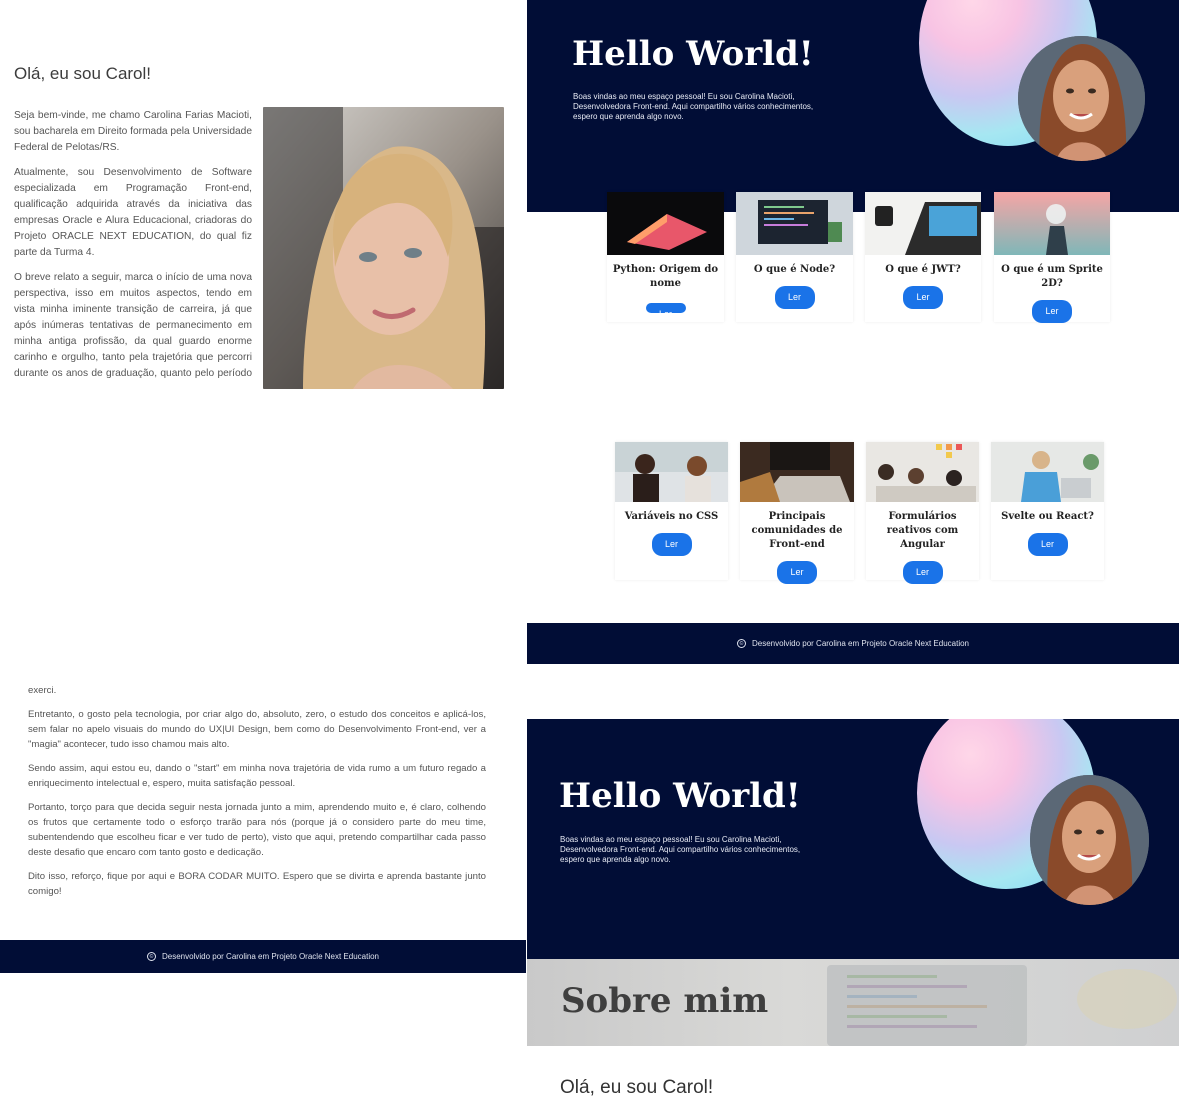  Describe the element at coordinates (923, 257) in the screenshot. I see `article-card: O que é JWT? Ler` at that location.